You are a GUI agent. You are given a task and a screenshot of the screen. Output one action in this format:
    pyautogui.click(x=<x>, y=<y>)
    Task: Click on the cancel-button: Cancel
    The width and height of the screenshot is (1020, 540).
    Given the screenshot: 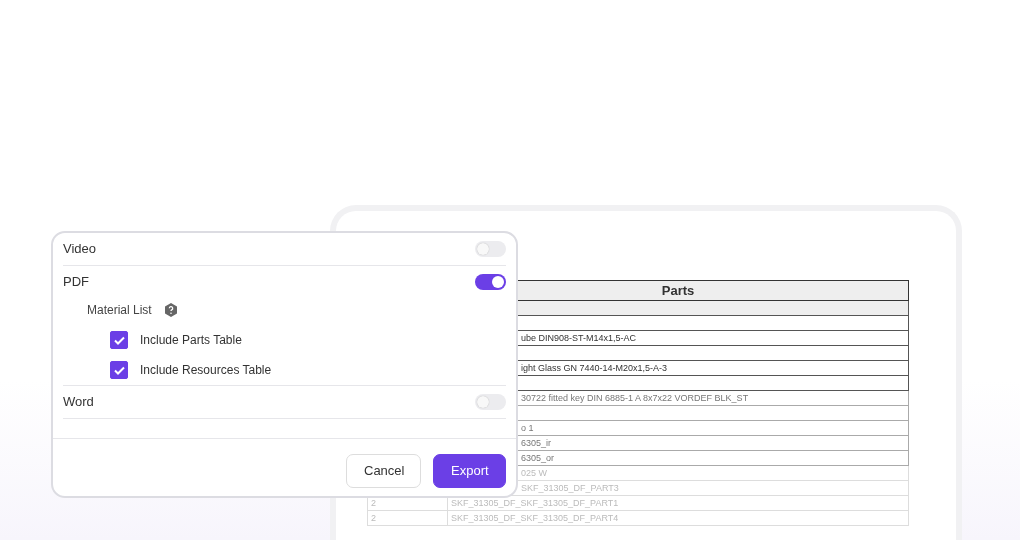 What is the action you would take?
    pyautogui.click(x=383, y=471)
    